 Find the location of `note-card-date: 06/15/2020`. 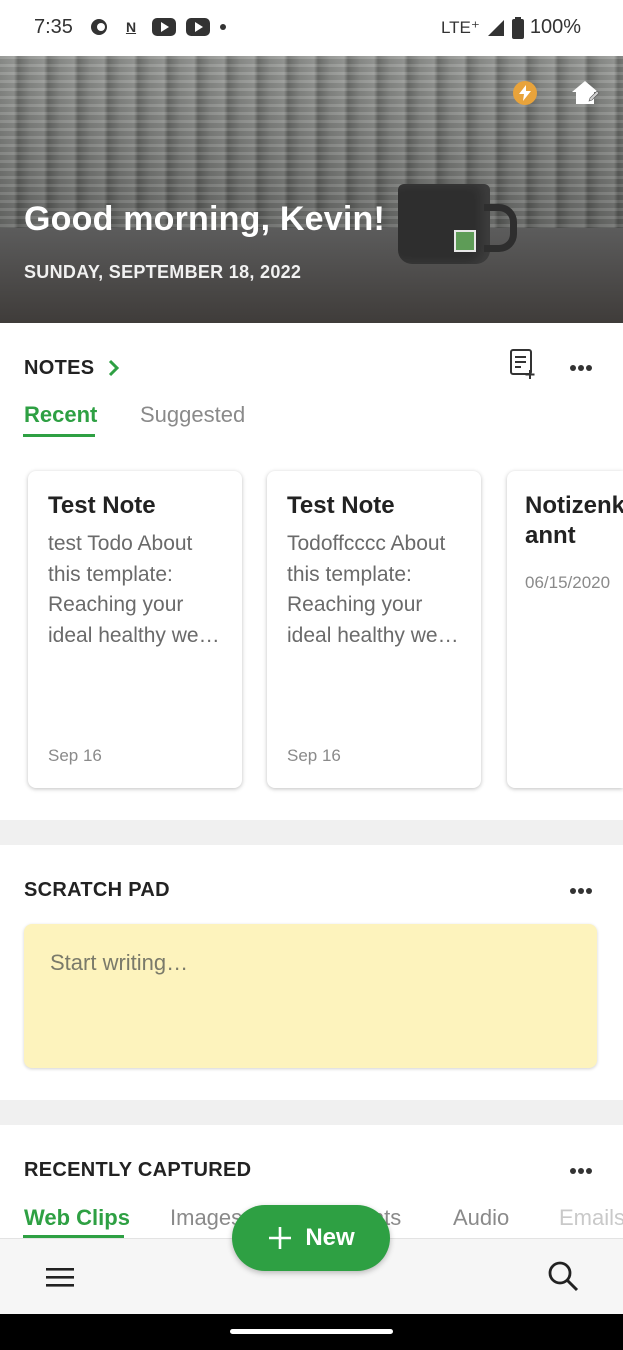

note-card-date: 06/15/2020 is located at coordinates (568, 582).